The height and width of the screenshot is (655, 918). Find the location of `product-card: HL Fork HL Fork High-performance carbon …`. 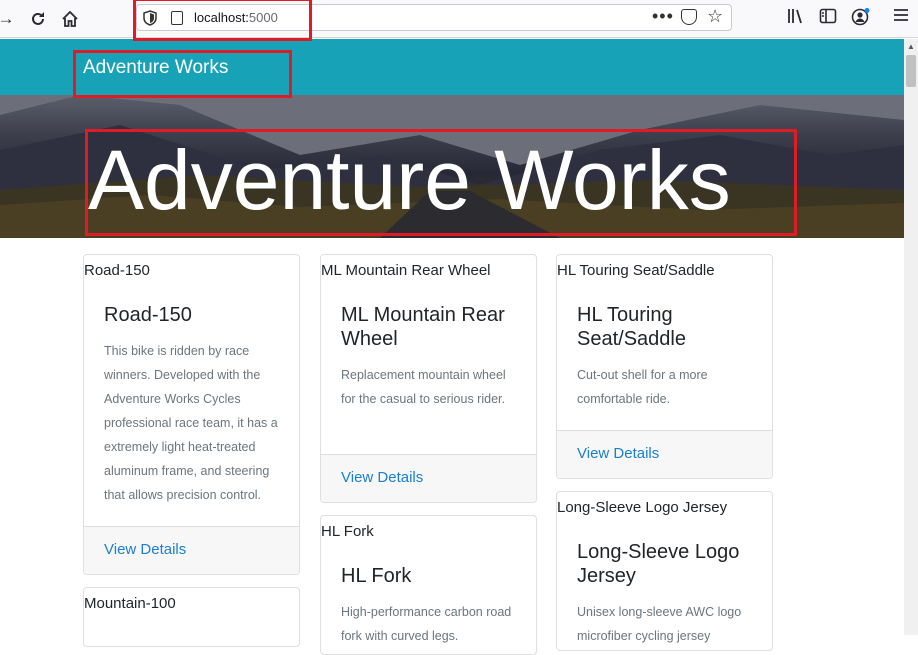

product-card: HL Fork HL Fork High-performance carbon … is located at coordinates (428, 585).